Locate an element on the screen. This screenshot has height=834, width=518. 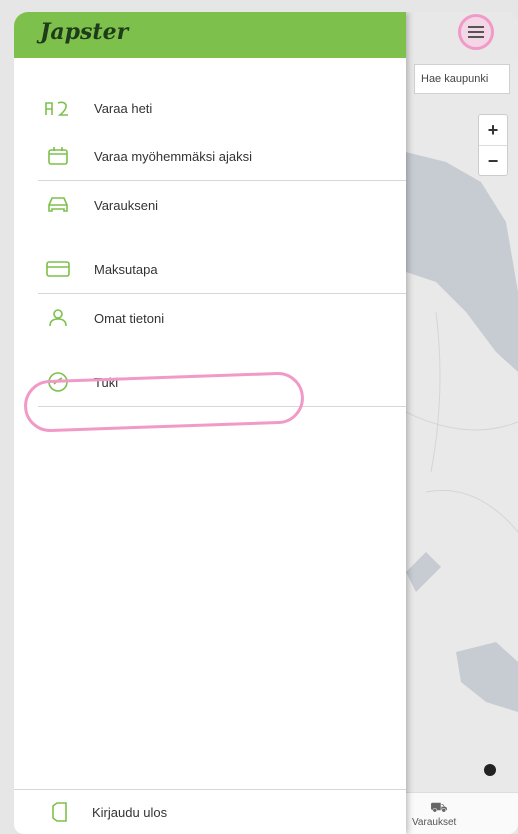
logout-label: Kirjaudu ulos is located at coordinates (130, 812).